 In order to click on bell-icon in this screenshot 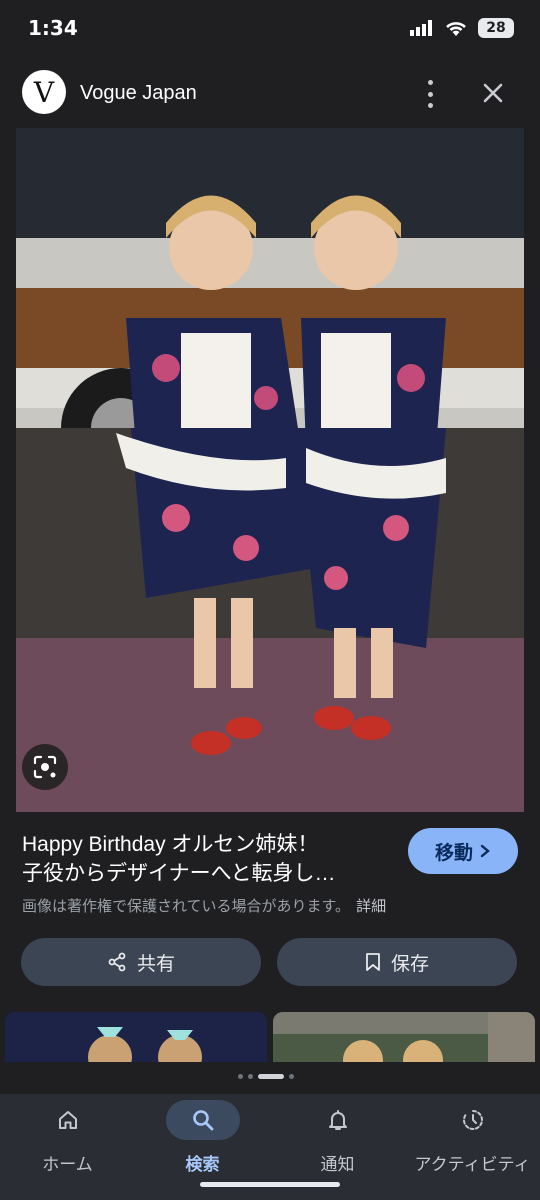, I will do `click(337, 1120)`.